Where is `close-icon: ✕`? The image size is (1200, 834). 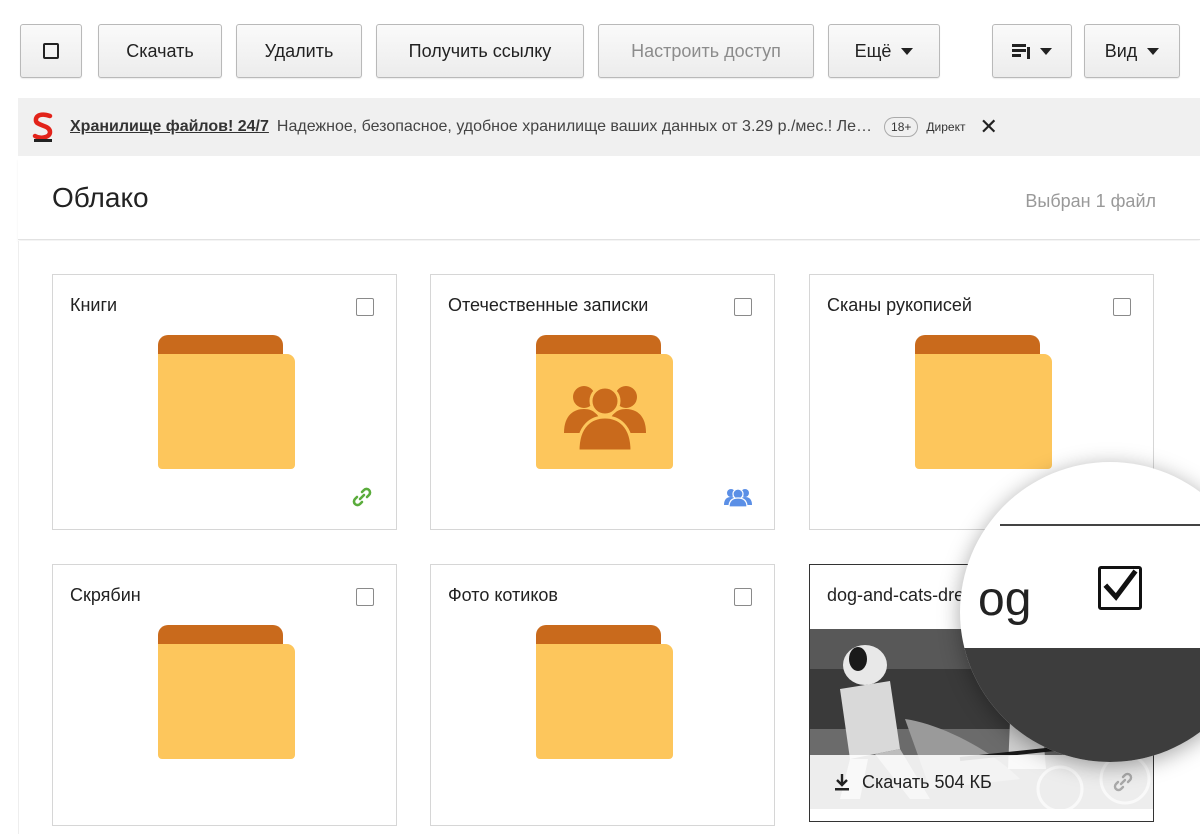 close-icon: ✕ is located at coordinates (988, 127).